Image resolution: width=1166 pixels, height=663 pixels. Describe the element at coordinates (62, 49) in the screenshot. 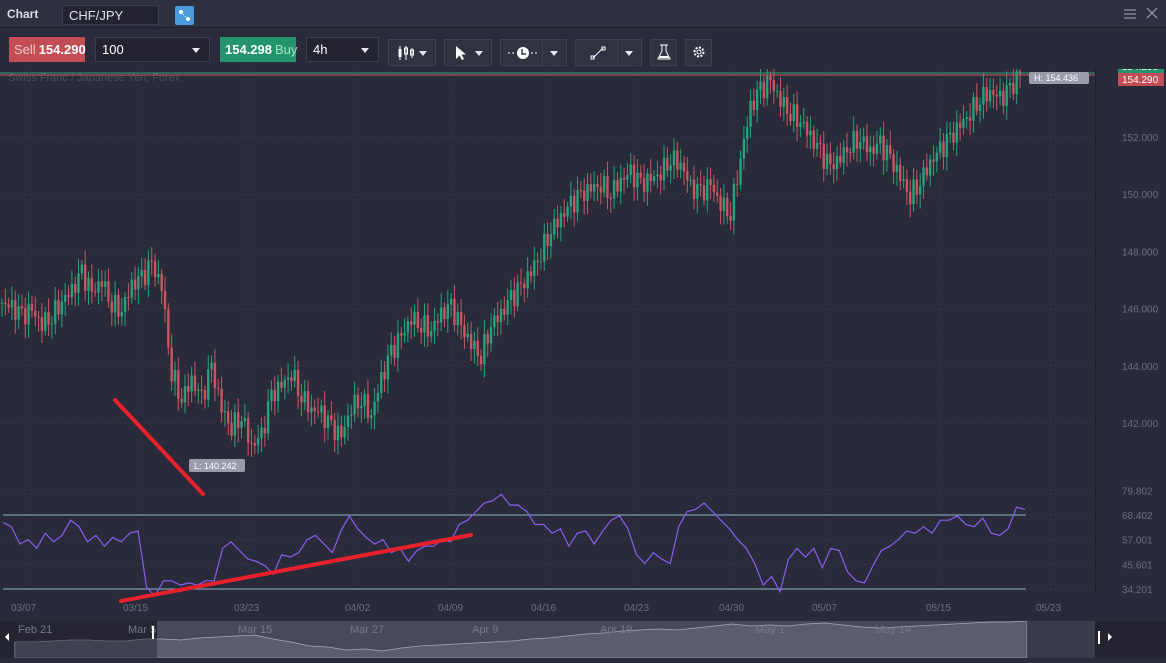

I see `sell-price: 154.290` at that location.